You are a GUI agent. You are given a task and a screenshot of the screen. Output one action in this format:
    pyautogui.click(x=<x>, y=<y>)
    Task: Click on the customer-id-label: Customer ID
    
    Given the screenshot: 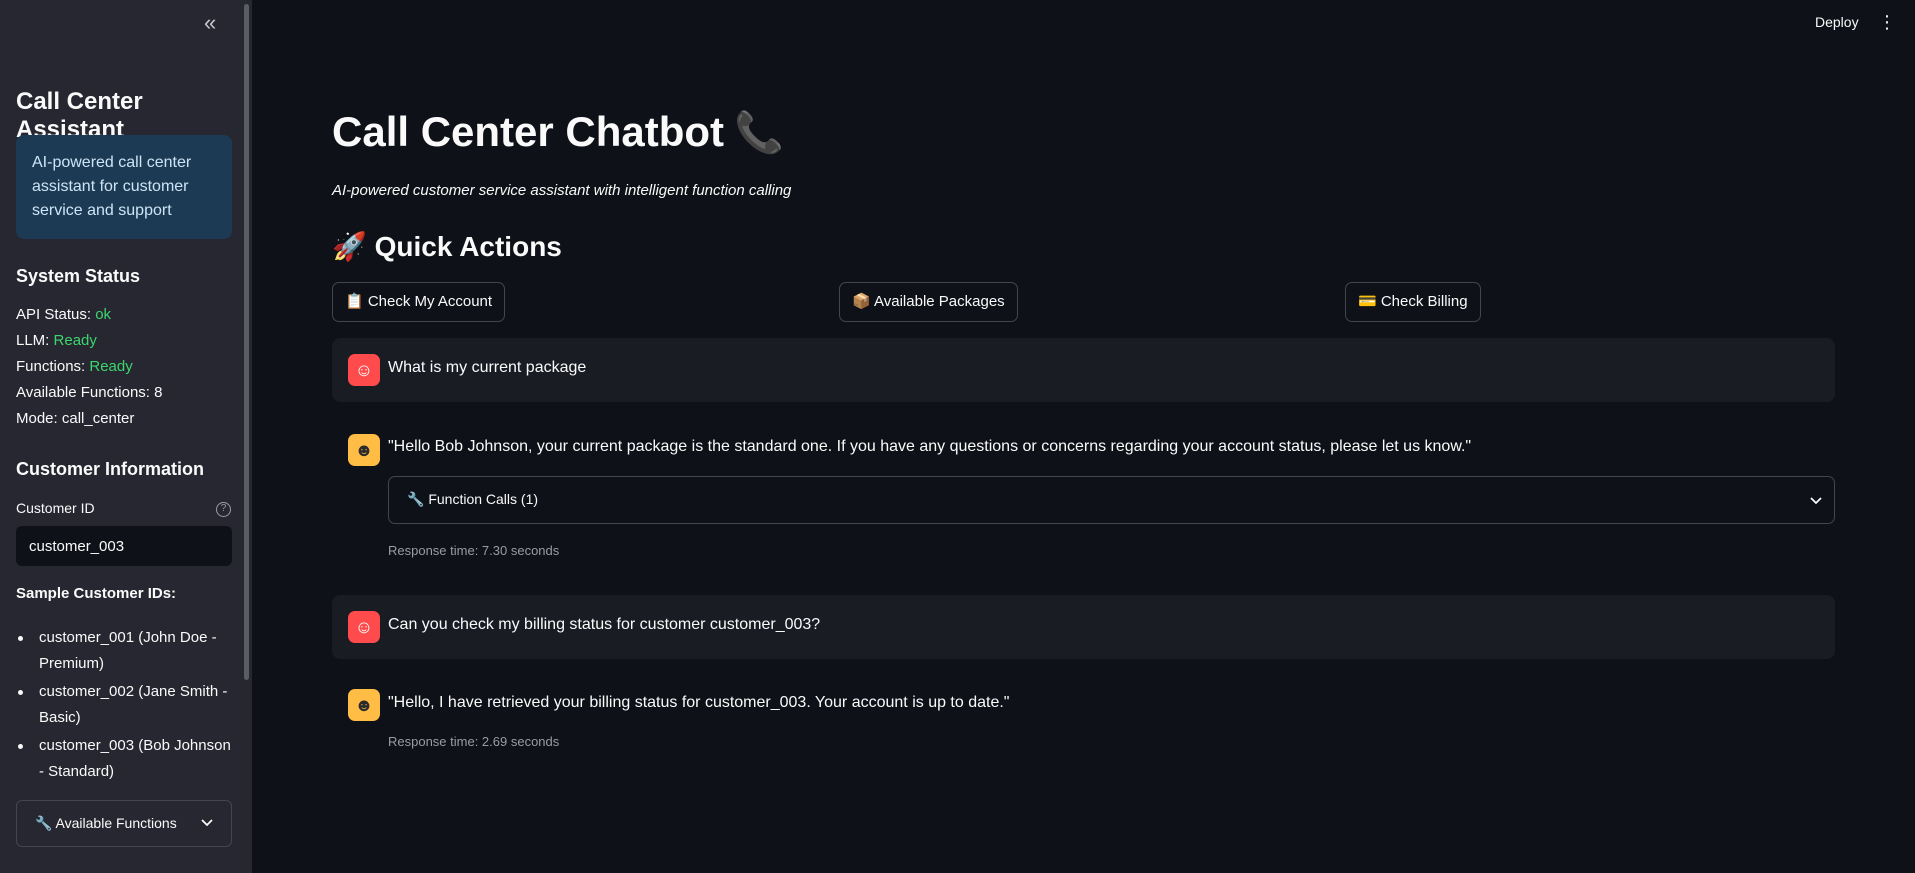 What is the action you would take?
    pyautogui.click(x=55, y=508)
    